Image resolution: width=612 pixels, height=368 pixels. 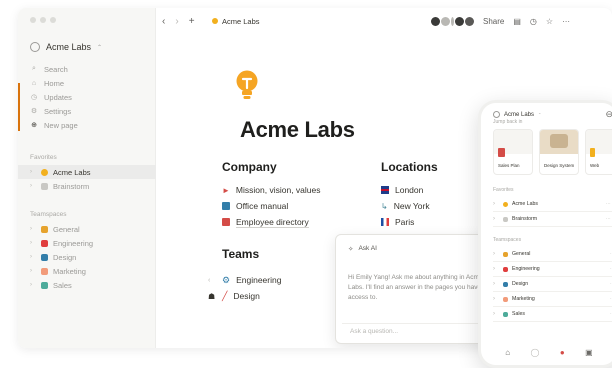 I want to click on comments-icon: ▤, so click(x=517, y=21).